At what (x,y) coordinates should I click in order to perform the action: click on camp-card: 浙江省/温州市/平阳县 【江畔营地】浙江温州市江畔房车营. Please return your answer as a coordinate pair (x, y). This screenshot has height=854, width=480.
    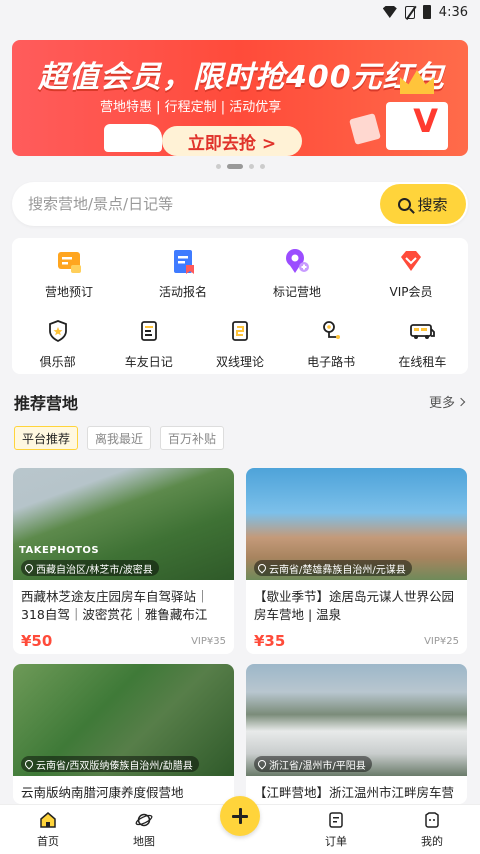
    Looking at the image, I should click on (356, 734).